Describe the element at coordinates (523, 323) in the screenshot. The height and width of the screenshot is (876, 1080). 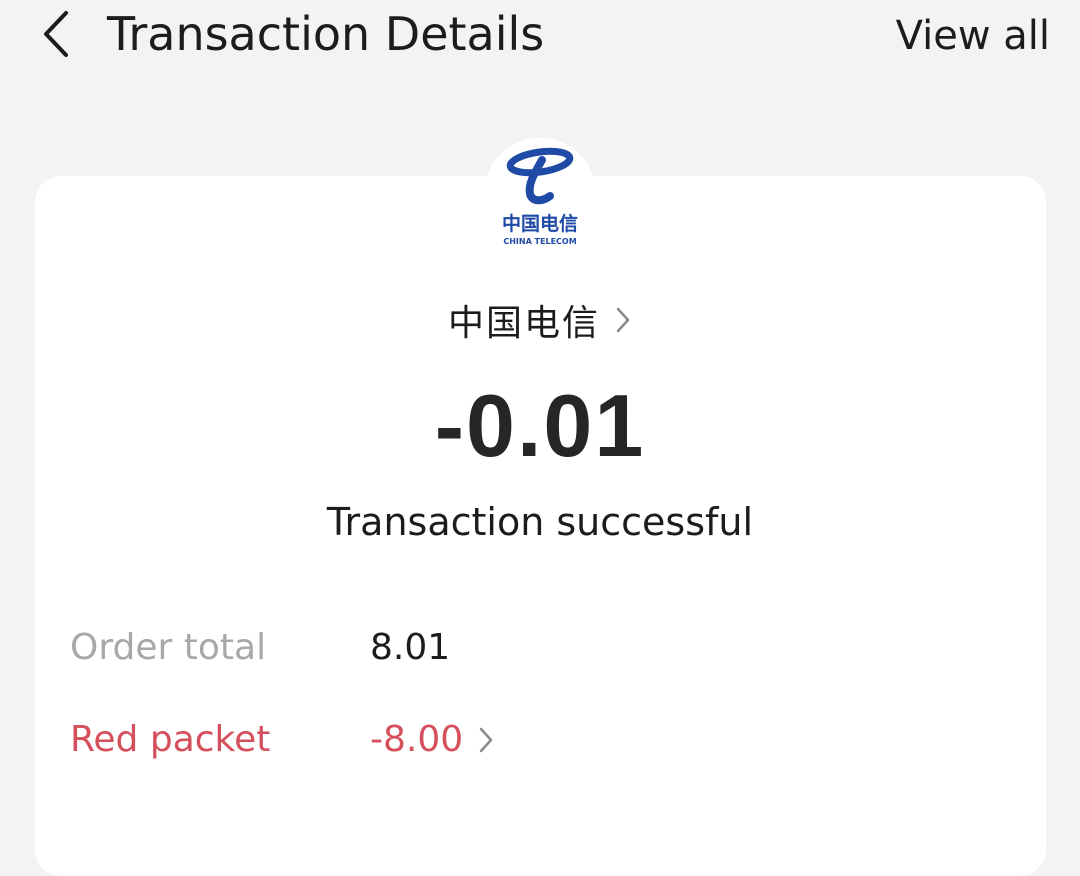
I see `merchant-name: 中国电信` at that location.